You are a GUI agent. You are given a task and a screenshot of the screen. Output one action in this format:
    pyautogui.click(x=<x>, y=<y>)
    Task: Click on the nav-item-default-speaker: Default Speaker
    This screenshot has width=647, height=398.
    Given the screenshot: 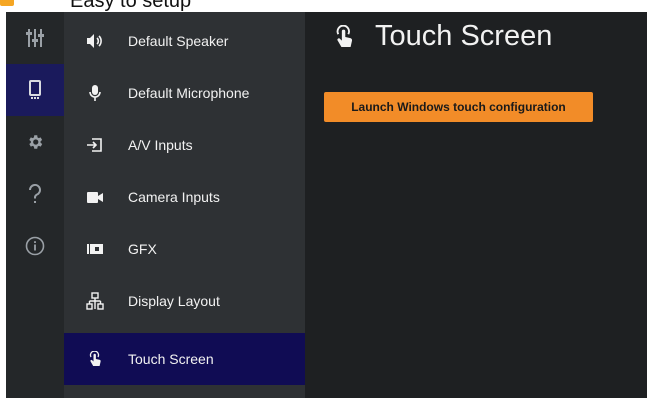 What is the action you would take?
    pyautogui.click(x=184, y=41)
    